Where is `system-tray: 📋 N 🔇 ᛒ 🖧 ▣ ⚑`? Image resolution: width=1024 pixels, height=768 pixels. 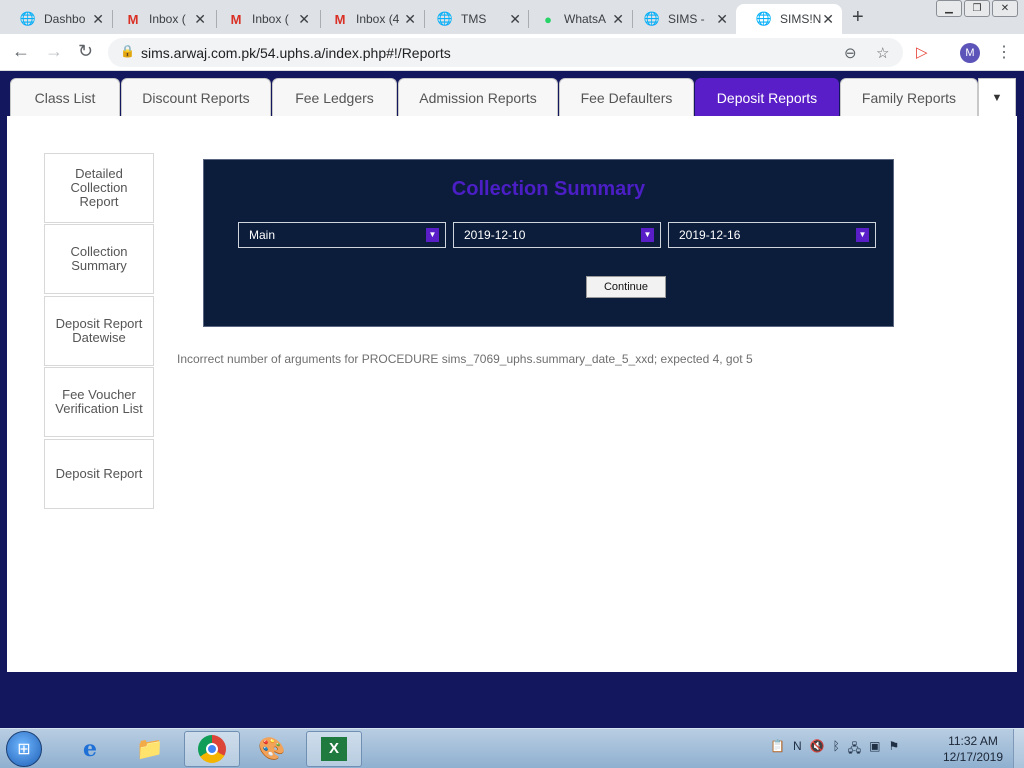
system-tray: 📋 N 🔇 ᛒ 🖧 ▣ ⚑ is located at coordinates (834, 749).